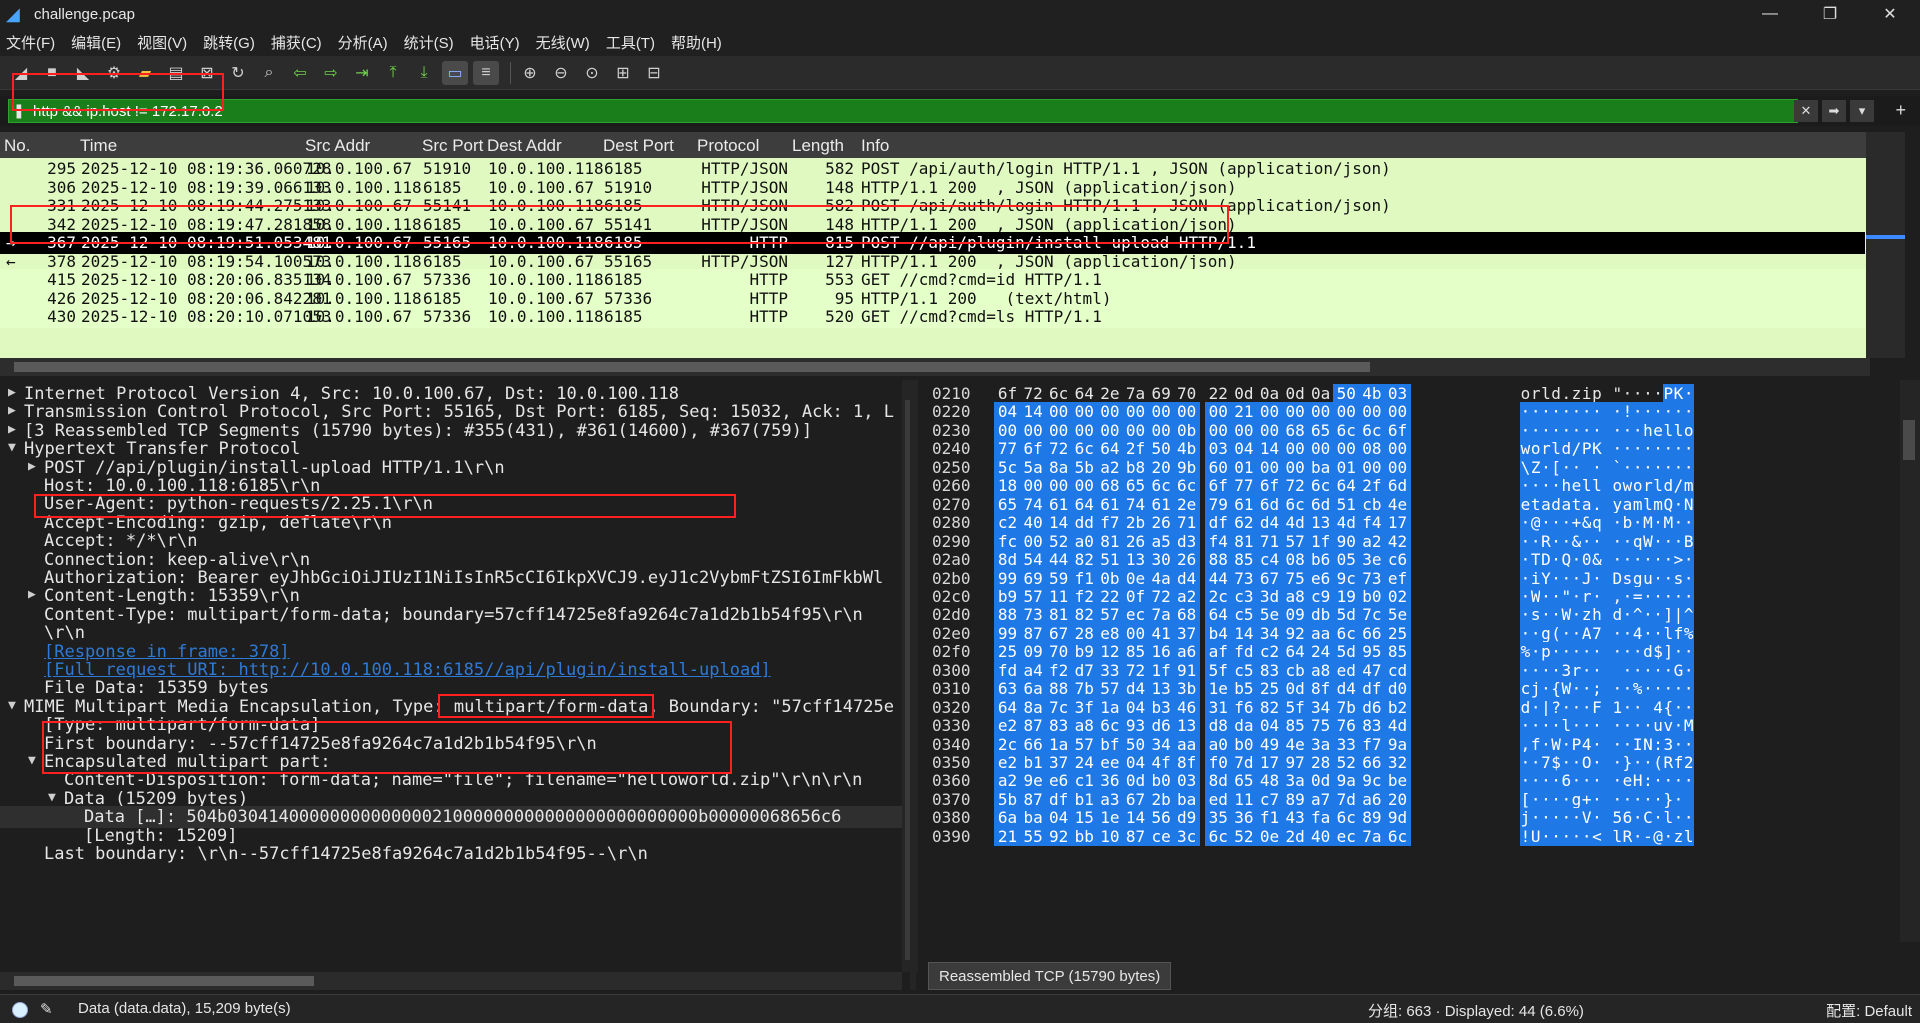  Describe the element at coordinates (1834, 111) in the screenshot. I see `apply-arrow-icon: ➡` at that location.